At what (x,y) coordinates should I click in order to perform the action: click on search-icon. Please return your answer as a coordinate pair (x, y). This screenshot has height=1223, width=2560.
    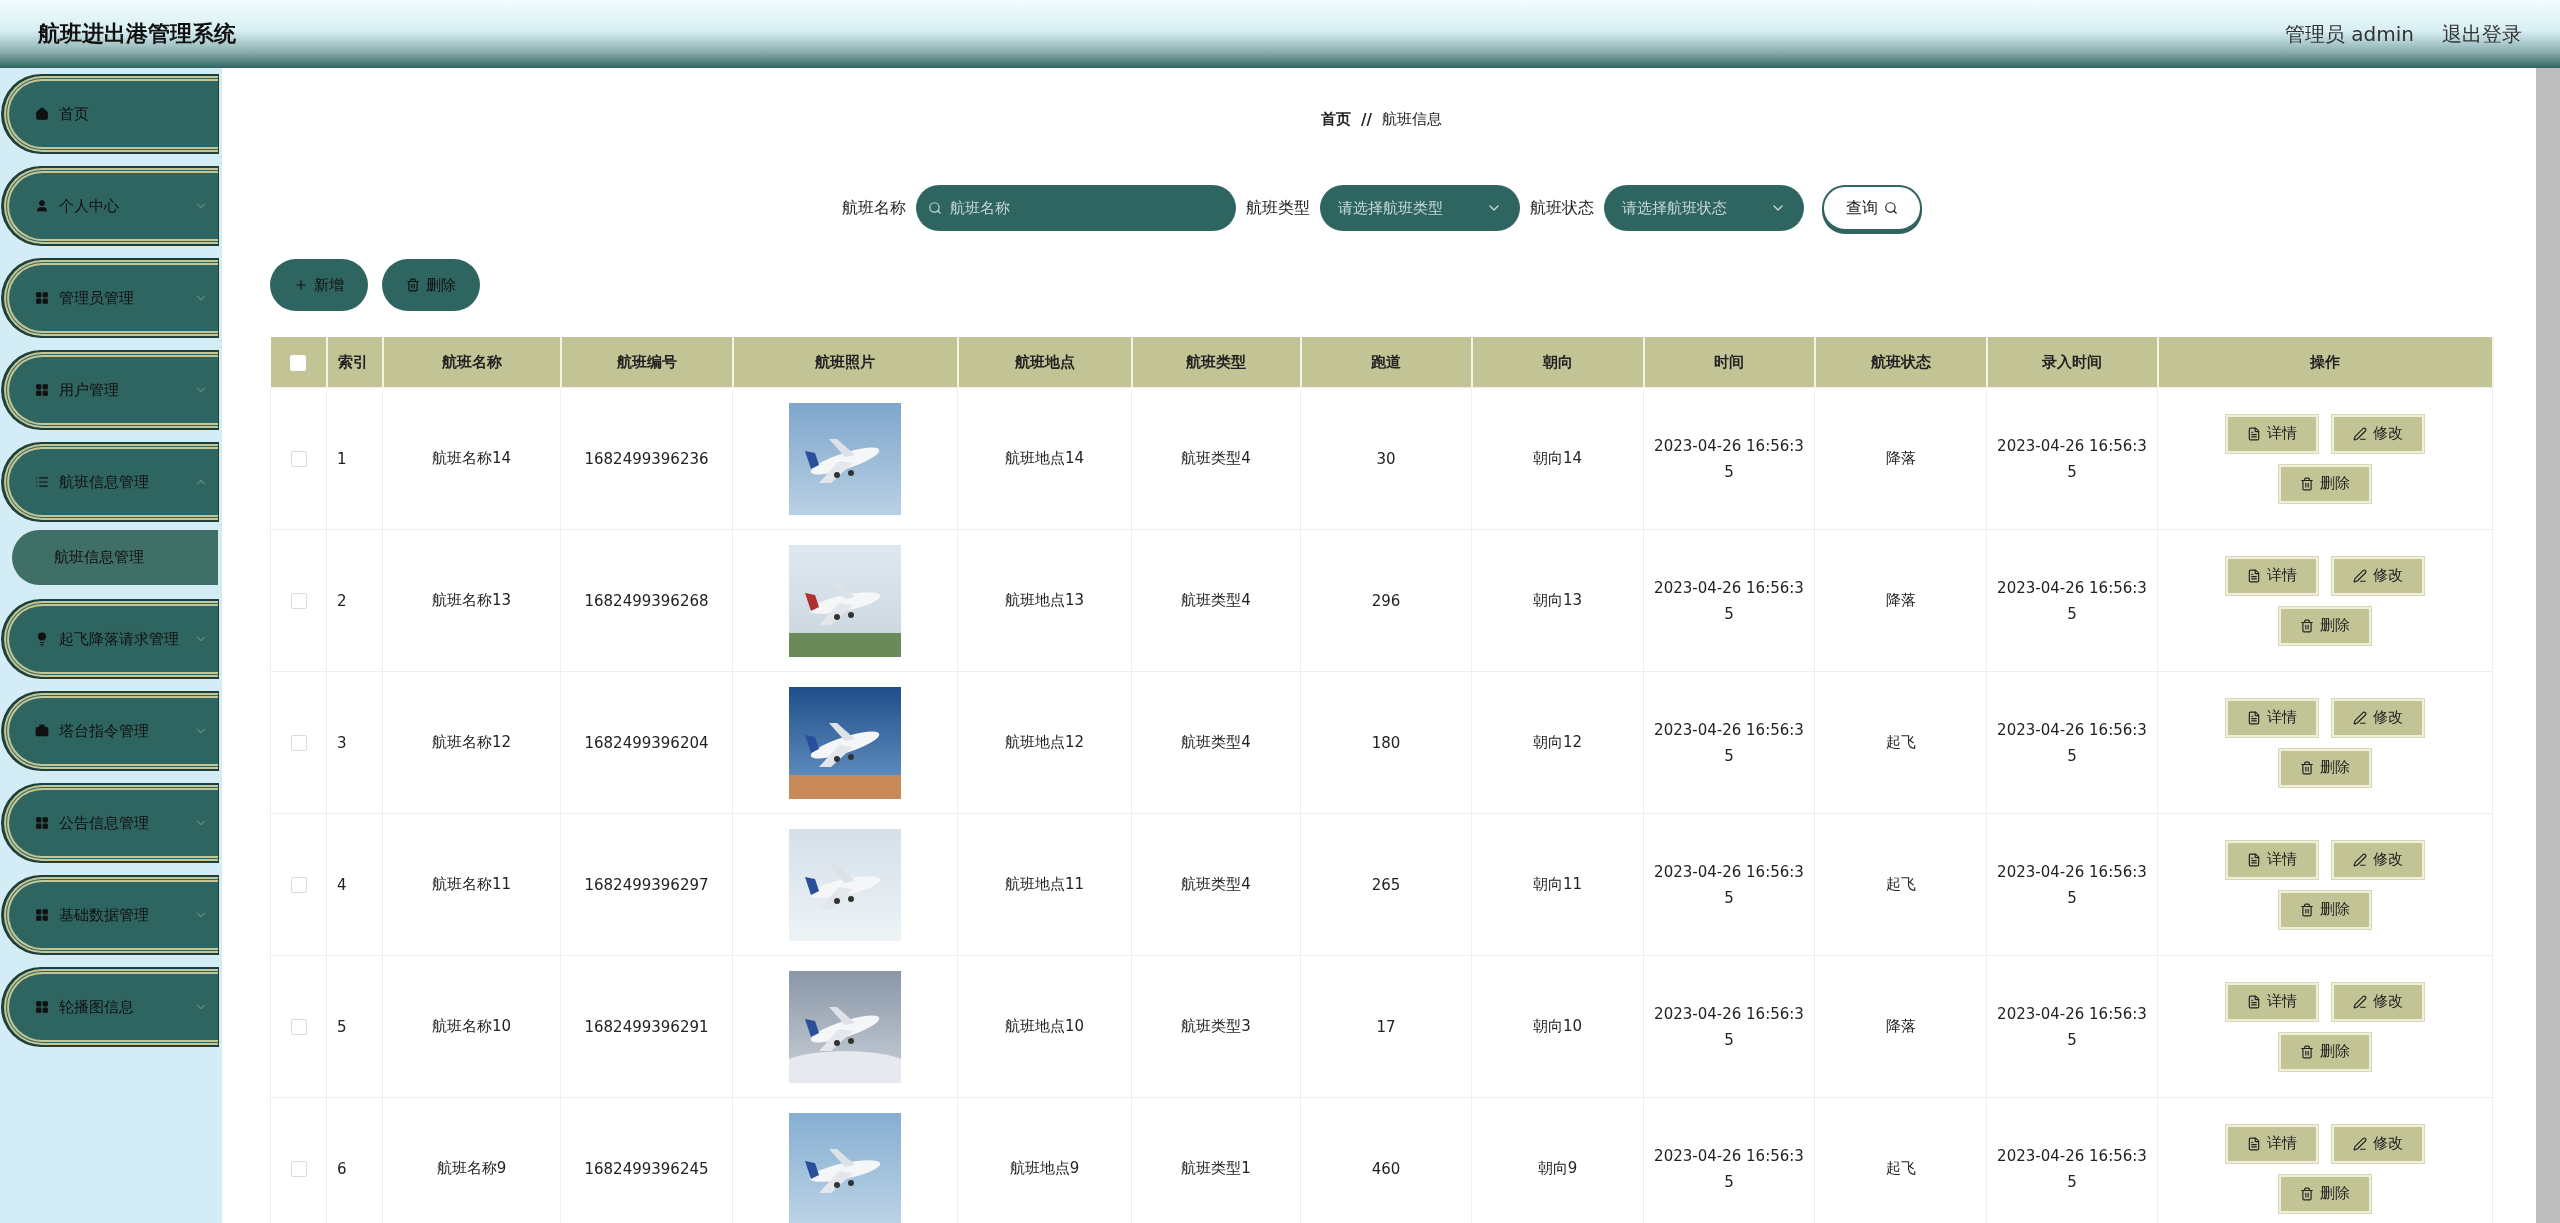
    Looking at the image, I should click on (934, 208).